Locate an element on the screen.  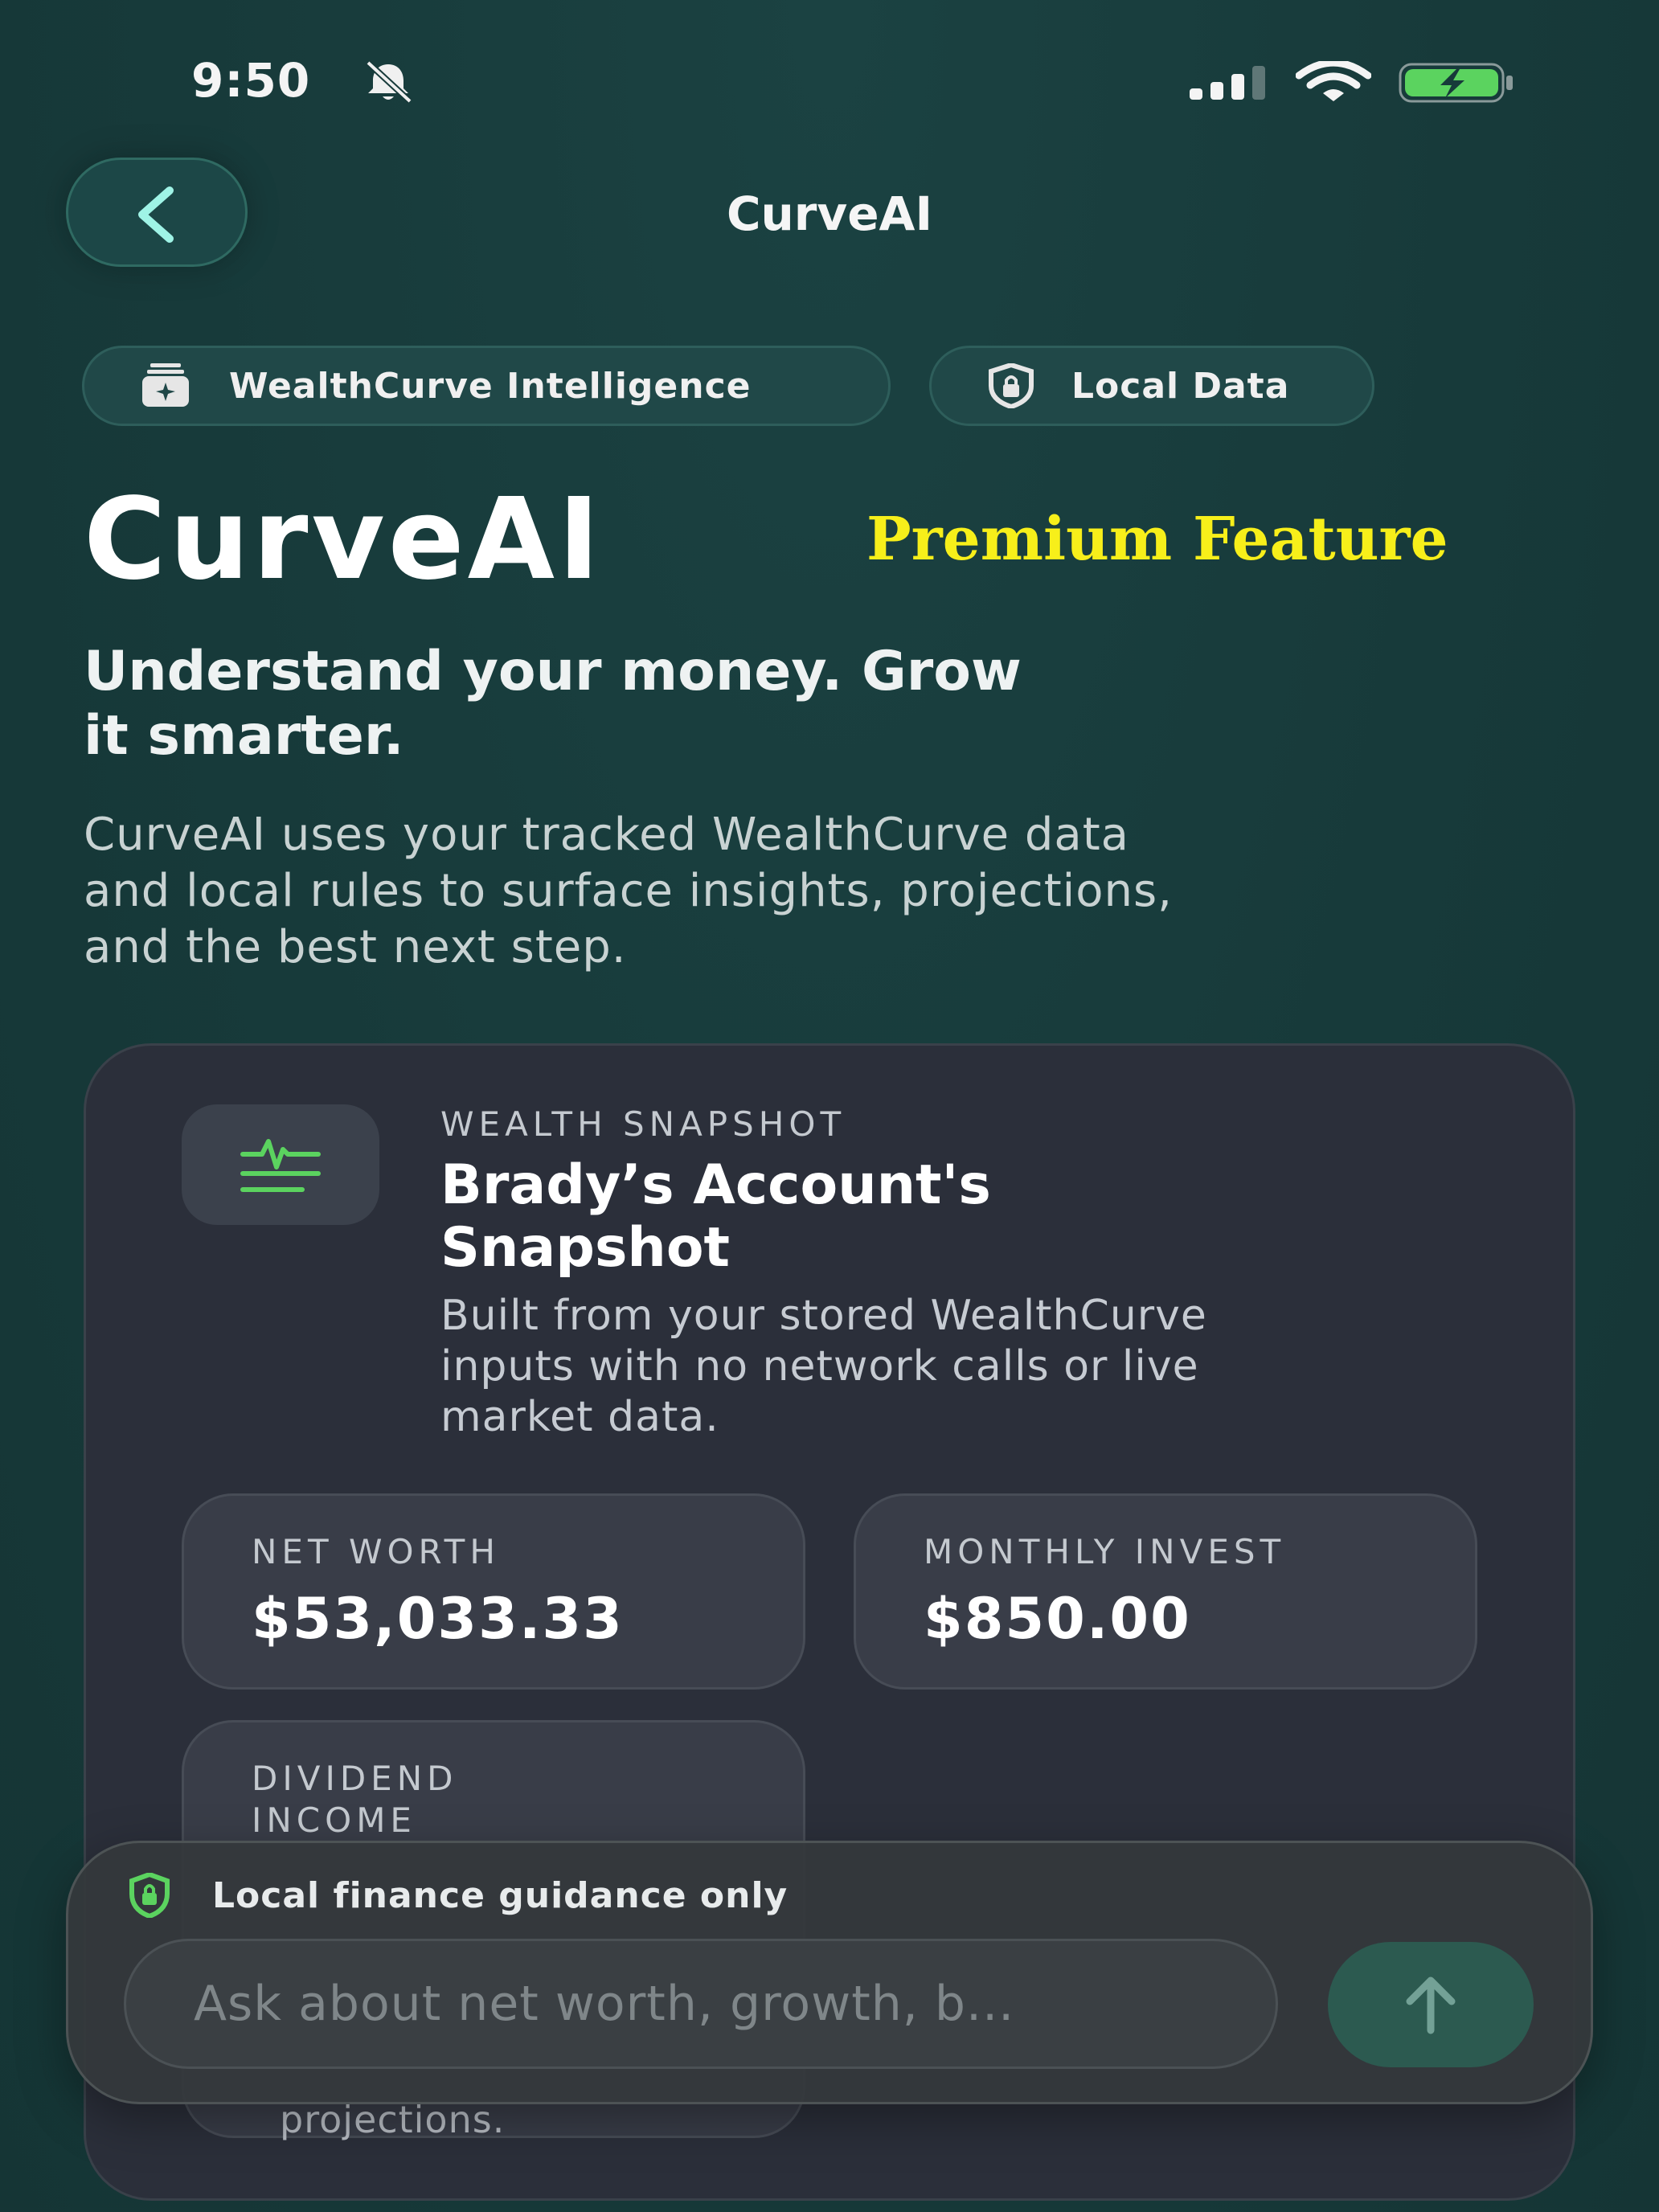
ask-input is located at coordinates (701, 2004).